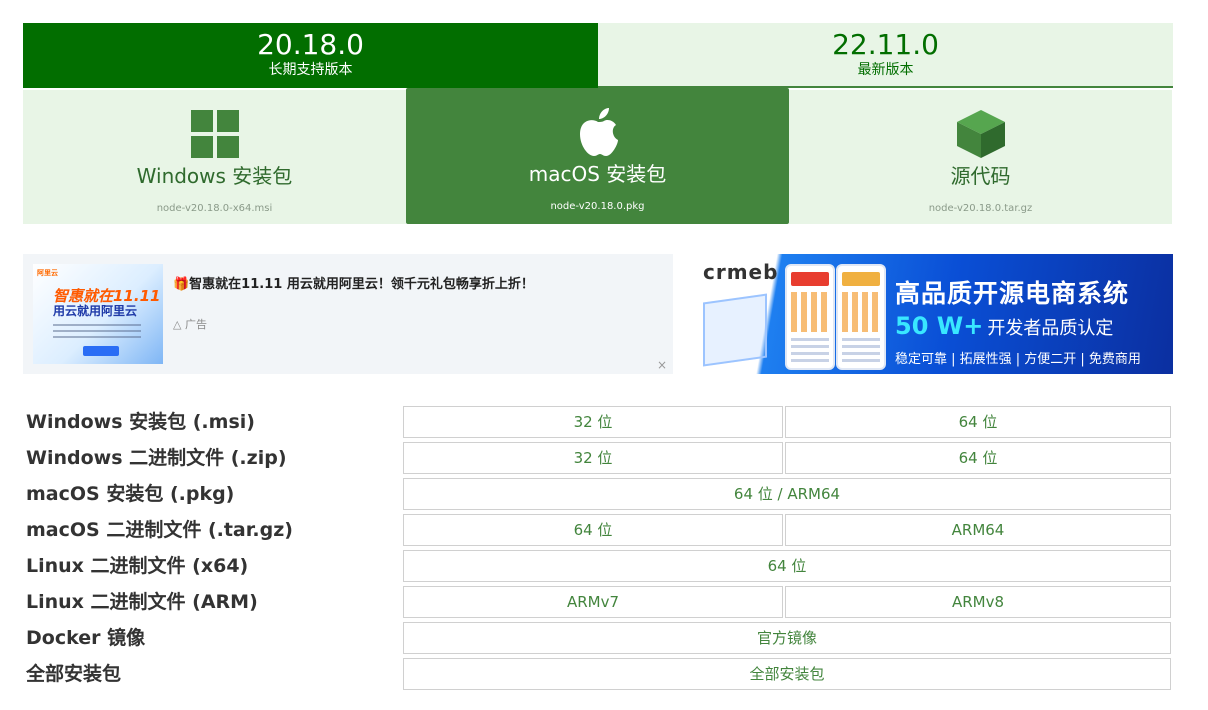 Image resolution: width=1208 pixels, height=710 pixels. I want to click on lts-version-number: 20.18.0, so click(310, 44).